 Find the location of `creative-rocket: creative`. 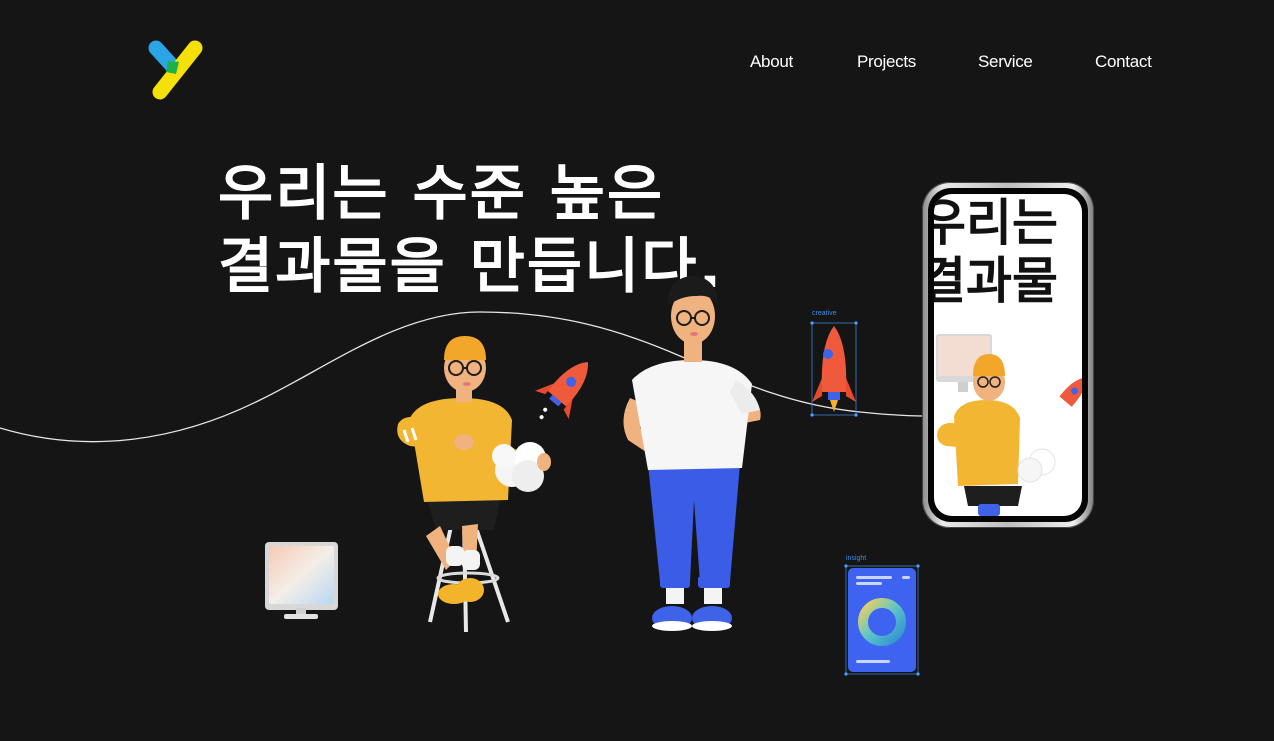

creative-rocket: creative is located at coordinates (834, 363).